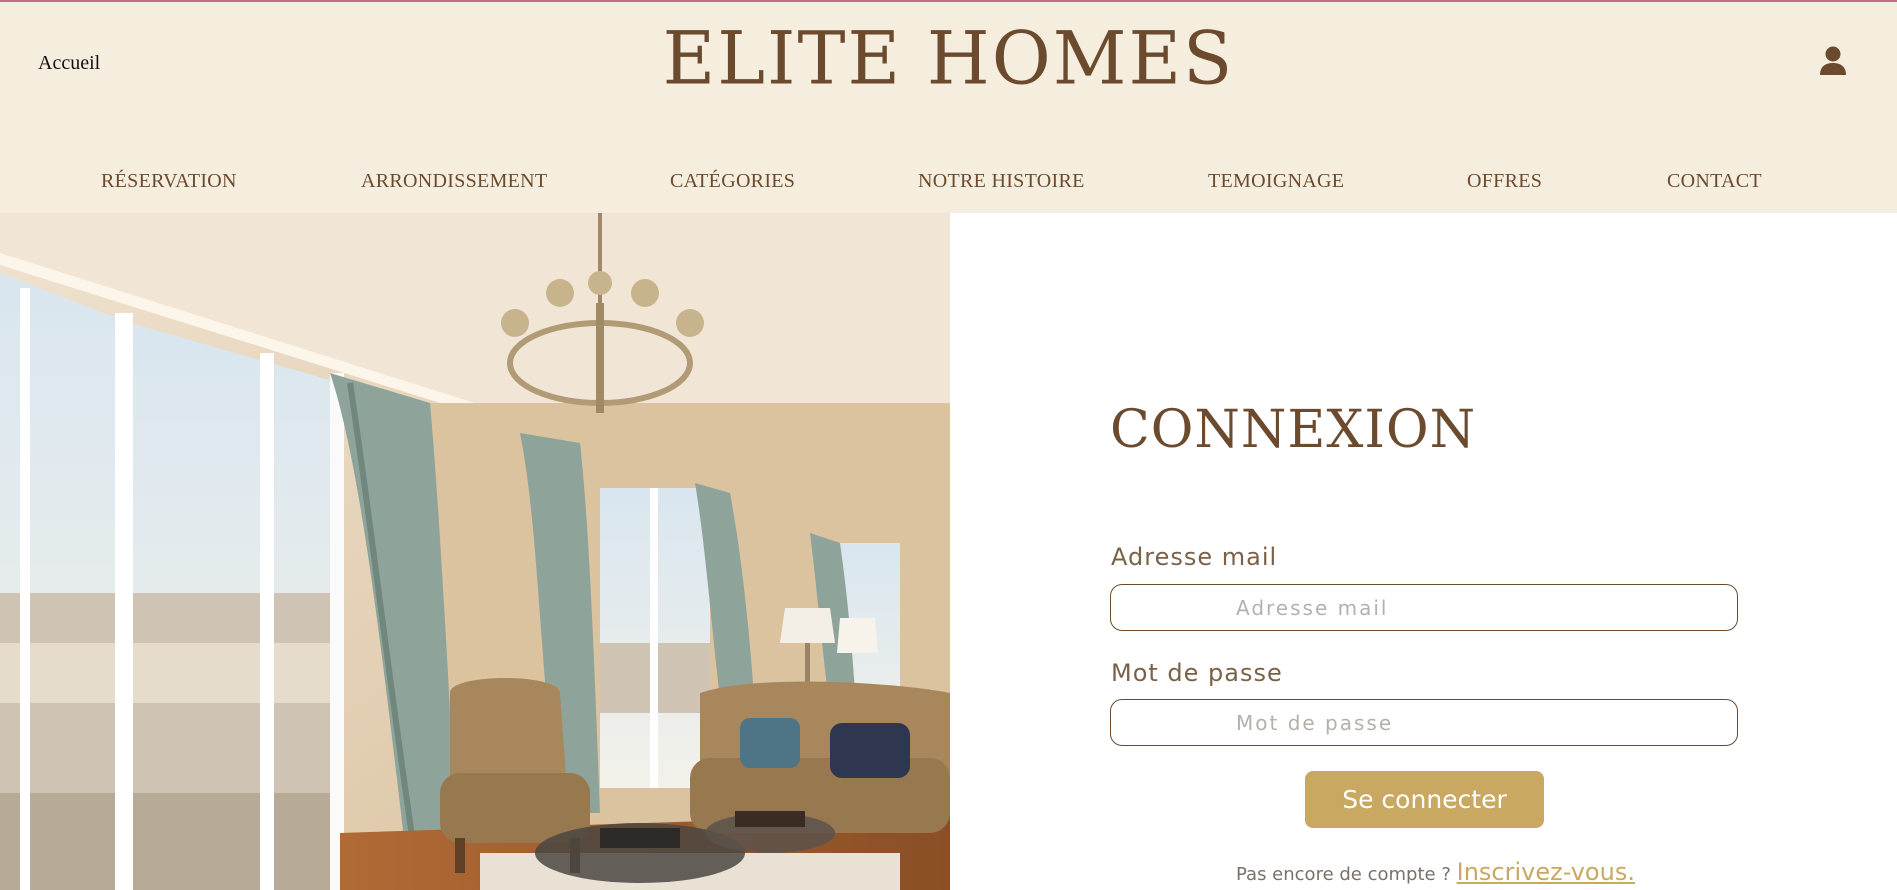  What do you see at coordinates (1343, 874) in the screenshot?
I see `signup-prompt-text: Pas encore de compte ?` at bounding box center [1343, 874].